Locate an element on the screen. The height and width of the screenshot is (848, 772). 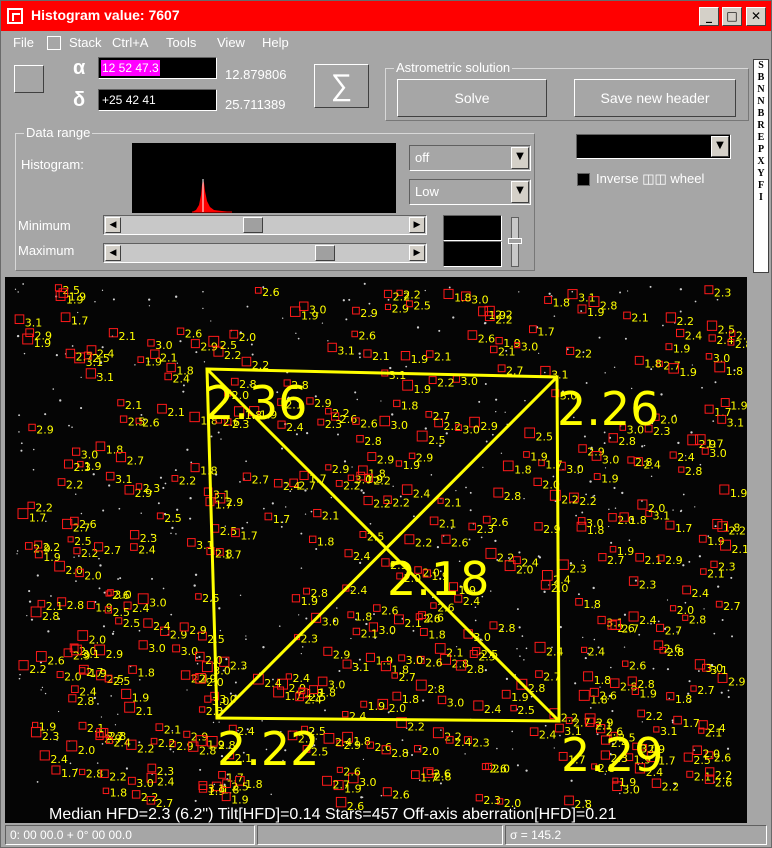
strip-letter: R is located at coordinates (761, 126).